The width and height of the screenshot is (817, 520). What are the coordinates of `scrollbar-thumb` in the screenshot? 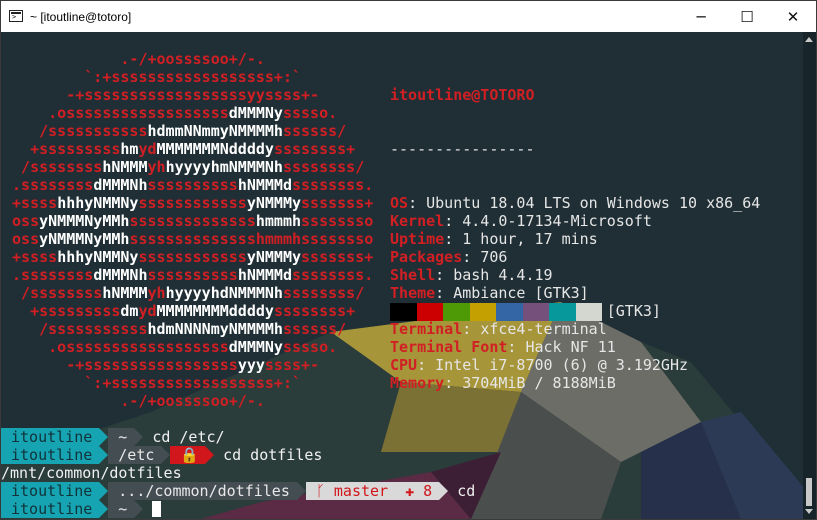 It's located at (809, 492).